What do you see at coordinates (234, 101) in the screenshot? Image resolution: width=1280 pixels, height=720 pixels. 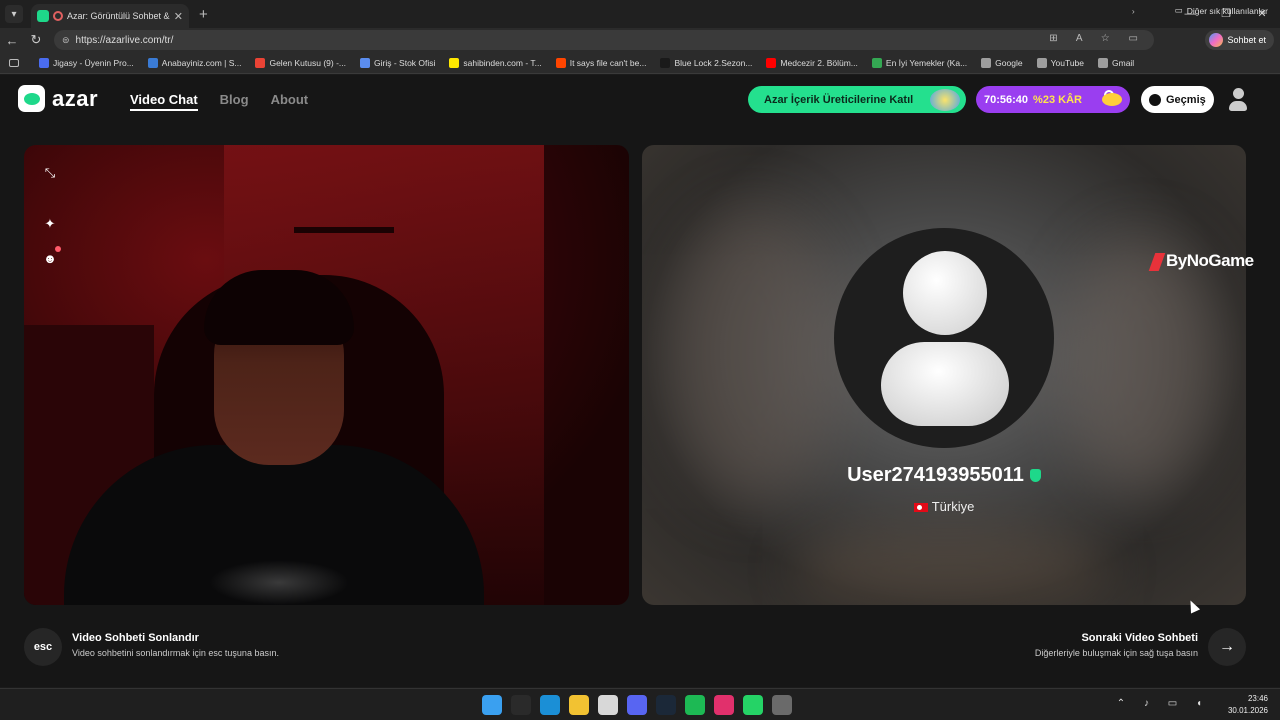 I see `nav-blog: Blog` at bounding box center [234, 101].